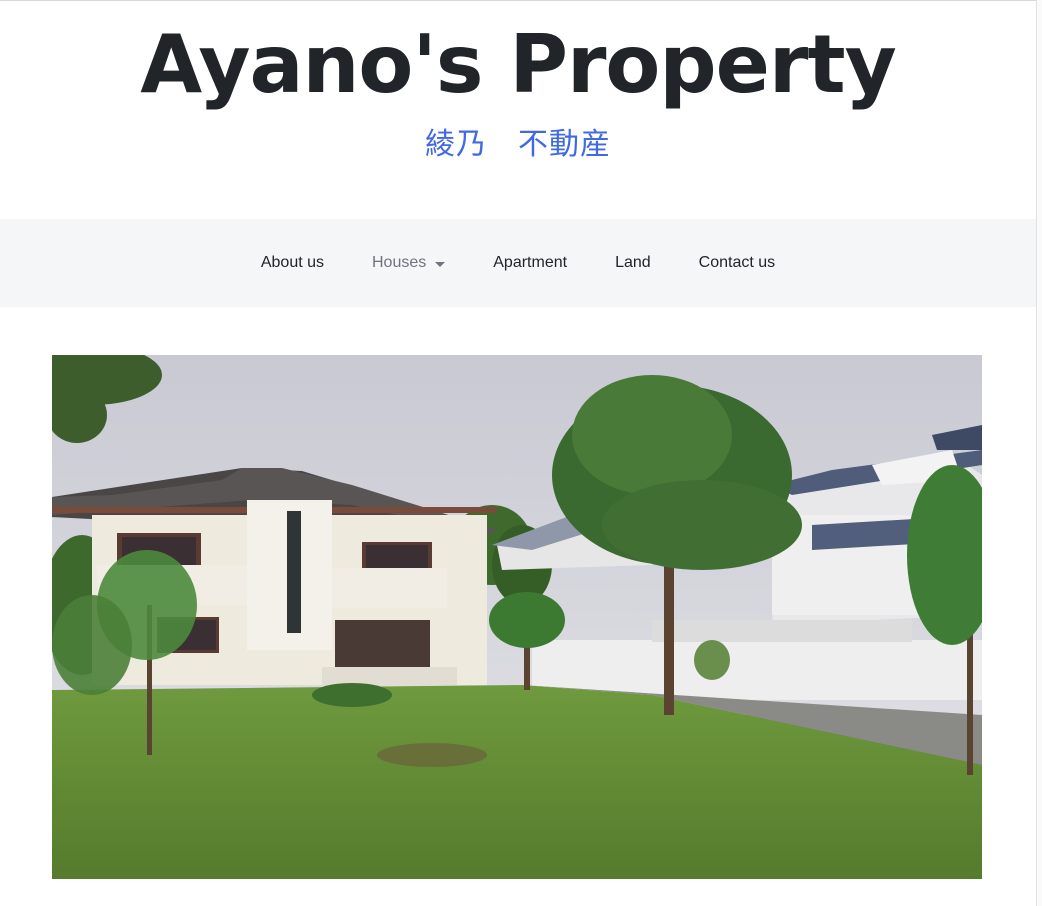  What do you see at coordinates (518, 144) in the screenshot?
I see `site-subtitle: 綾乃 不動産` at bounding box center [518, 144].